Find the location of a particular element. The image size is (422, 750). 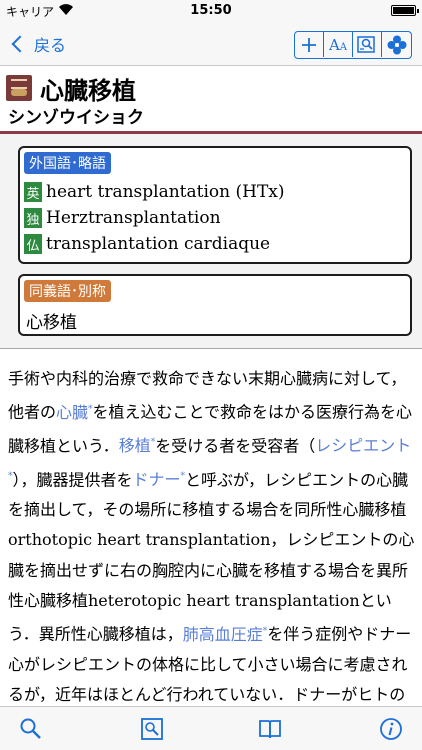

foreign-terms-label: 外国語･略語 is located at coordinates (67, 163).